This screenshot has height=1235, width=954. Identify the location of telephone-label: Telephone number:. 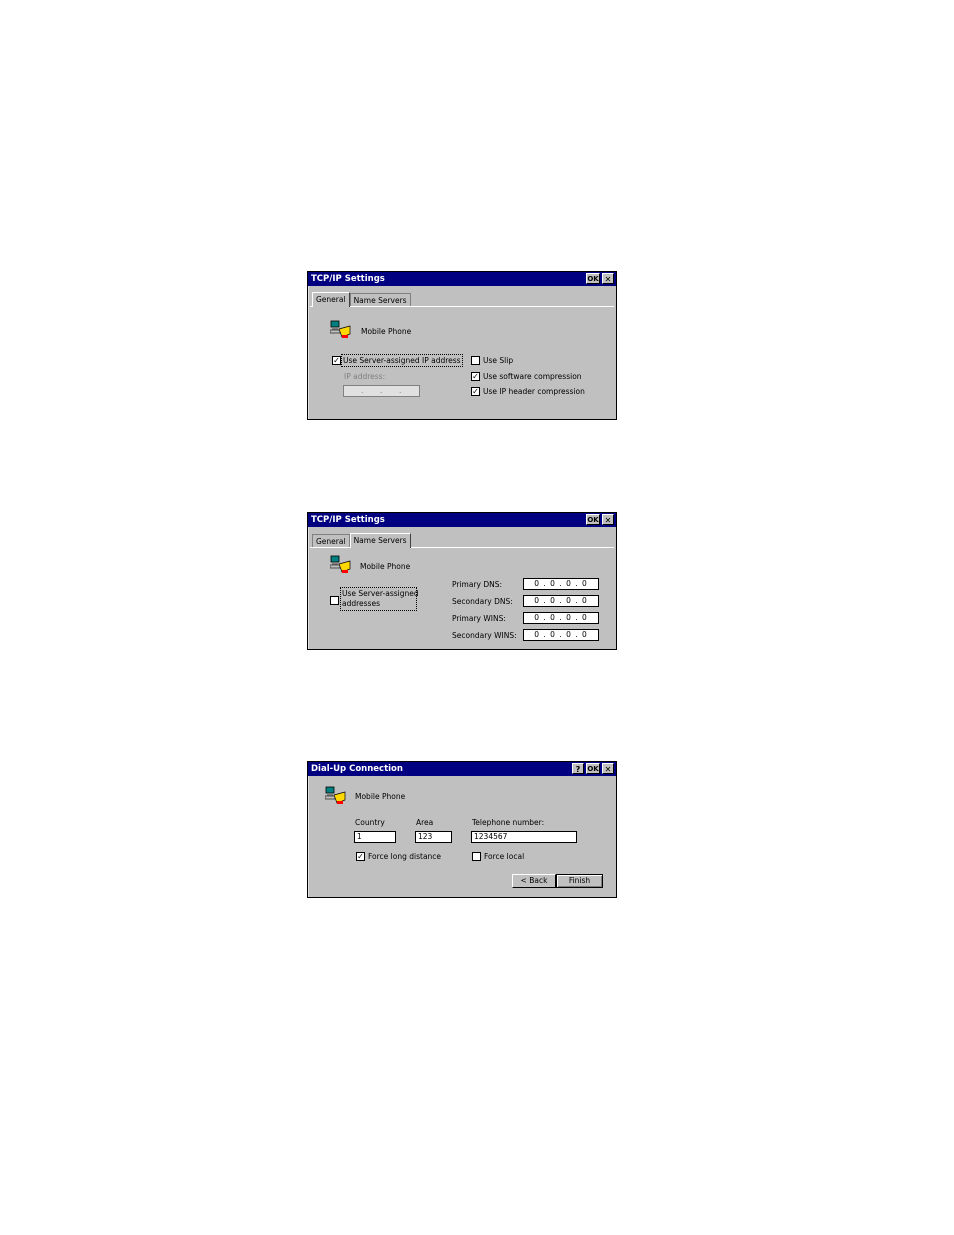
(508, 822).